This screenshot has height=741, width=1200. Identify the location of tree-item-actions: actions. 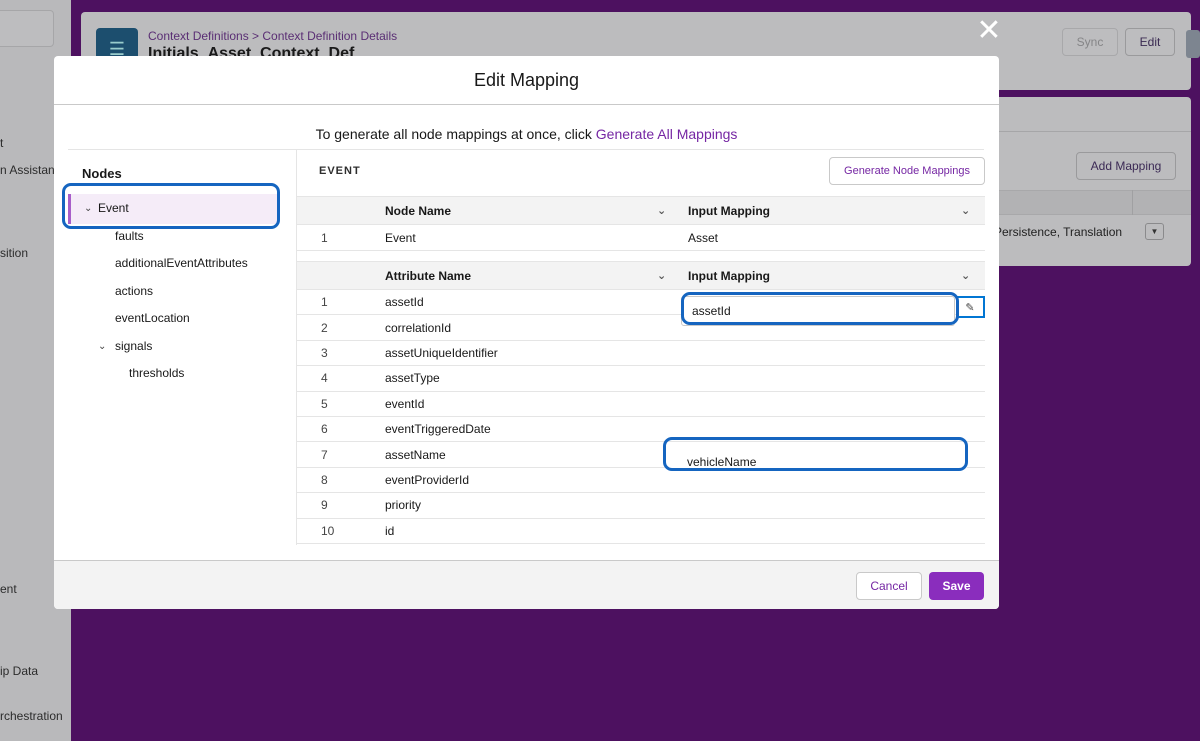
(134, 291).